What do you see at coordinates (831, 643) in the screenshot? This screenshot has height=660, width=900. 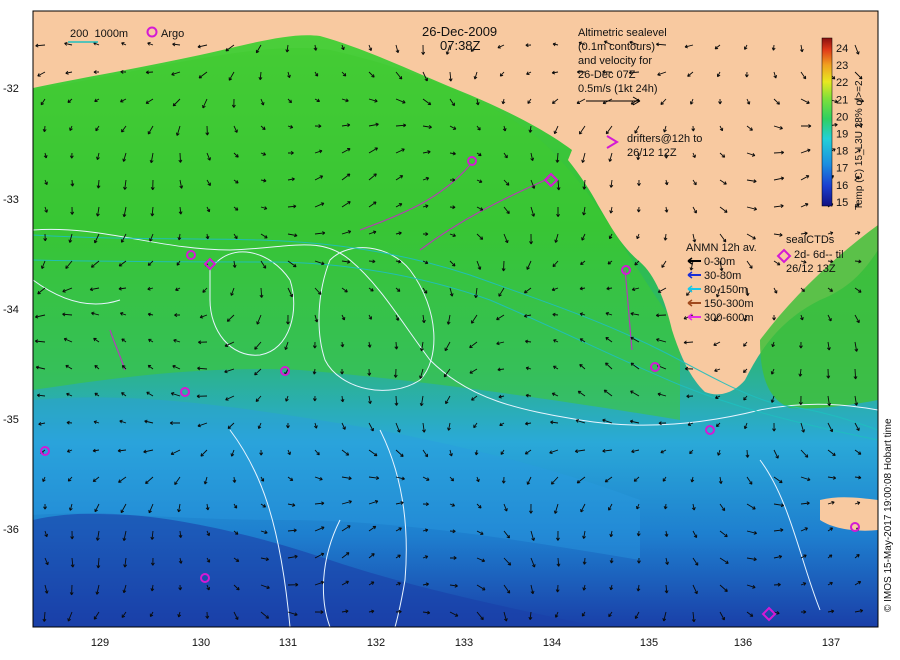 I see `x-tick-label: 137` at bounding box center [831, 643].